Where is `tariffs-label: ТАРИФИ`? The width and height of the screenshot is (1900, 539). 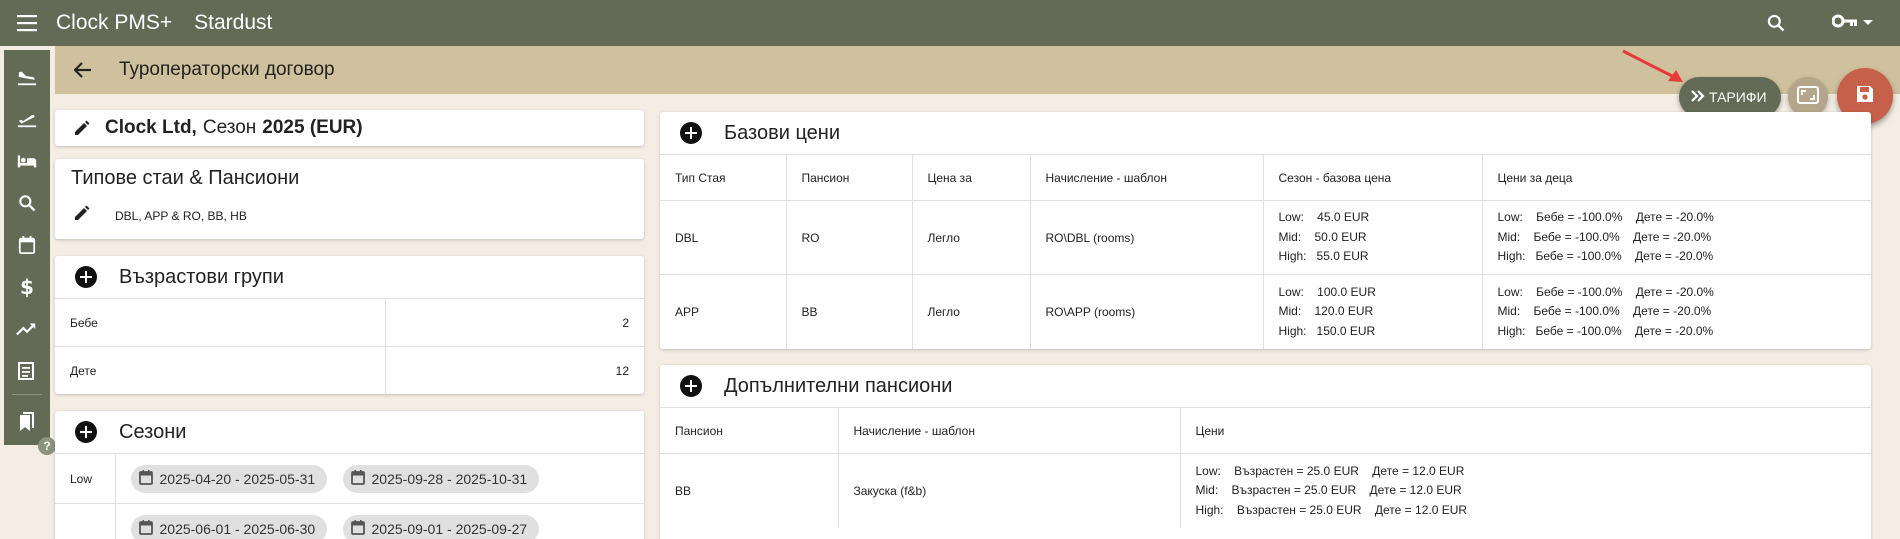 tariffs-label: ТАРИФИ is located at coordinates (1738, 97).